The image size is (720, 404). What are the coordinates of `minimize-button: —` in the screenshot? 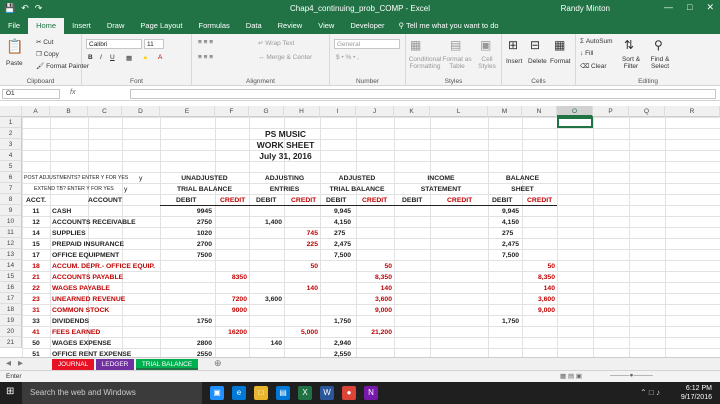 It's located at (668, 7).